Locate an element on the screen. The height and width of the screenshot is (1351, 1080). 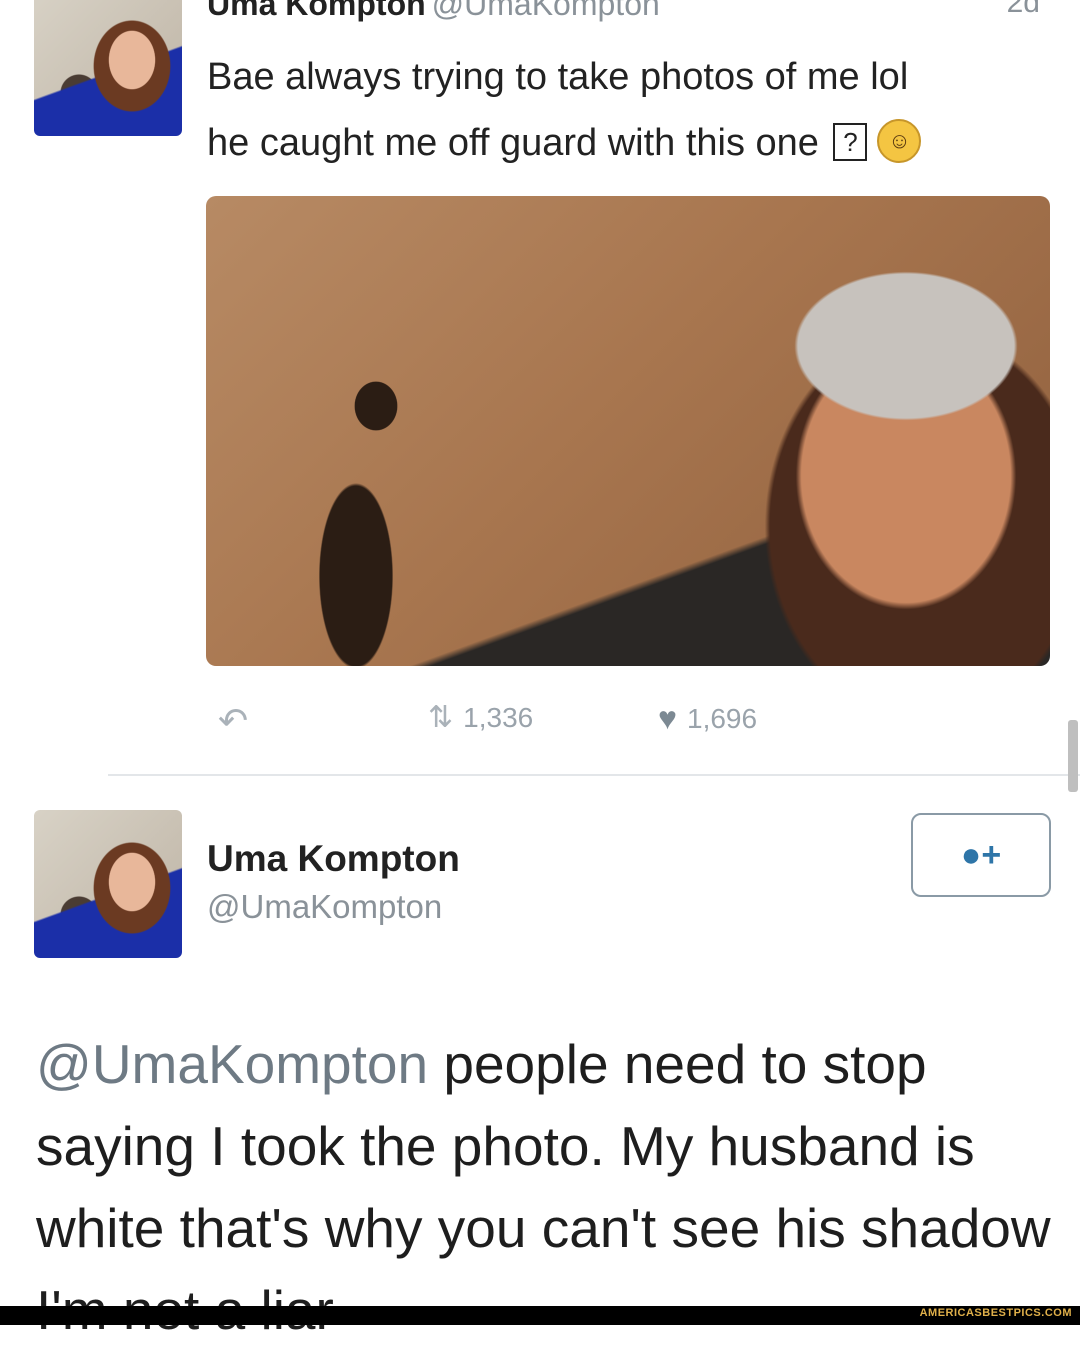
tweet-author: Uma Kompton @UmaKompton is located at coordinates (433, 11).